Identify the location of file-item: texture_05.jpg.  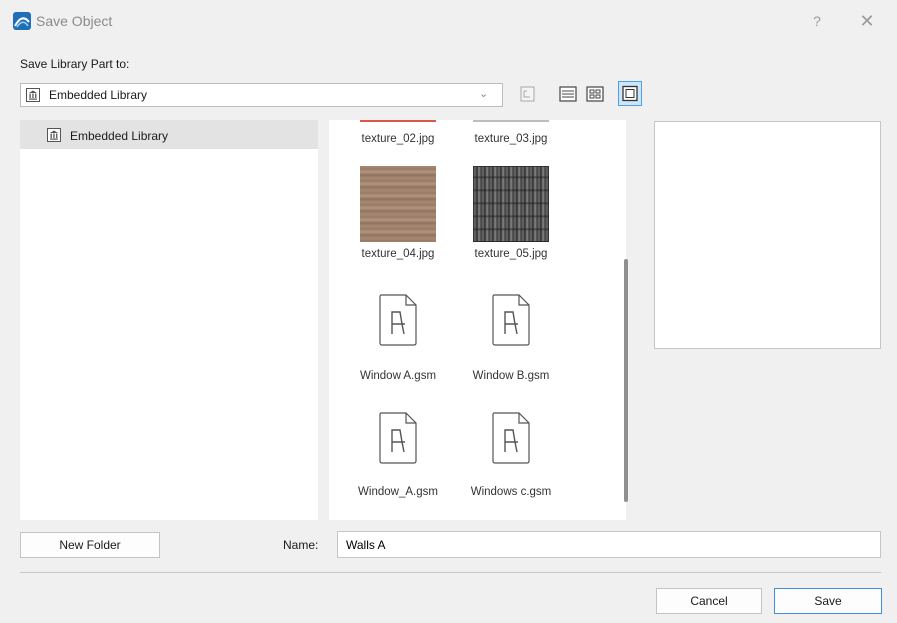
(511, 226).